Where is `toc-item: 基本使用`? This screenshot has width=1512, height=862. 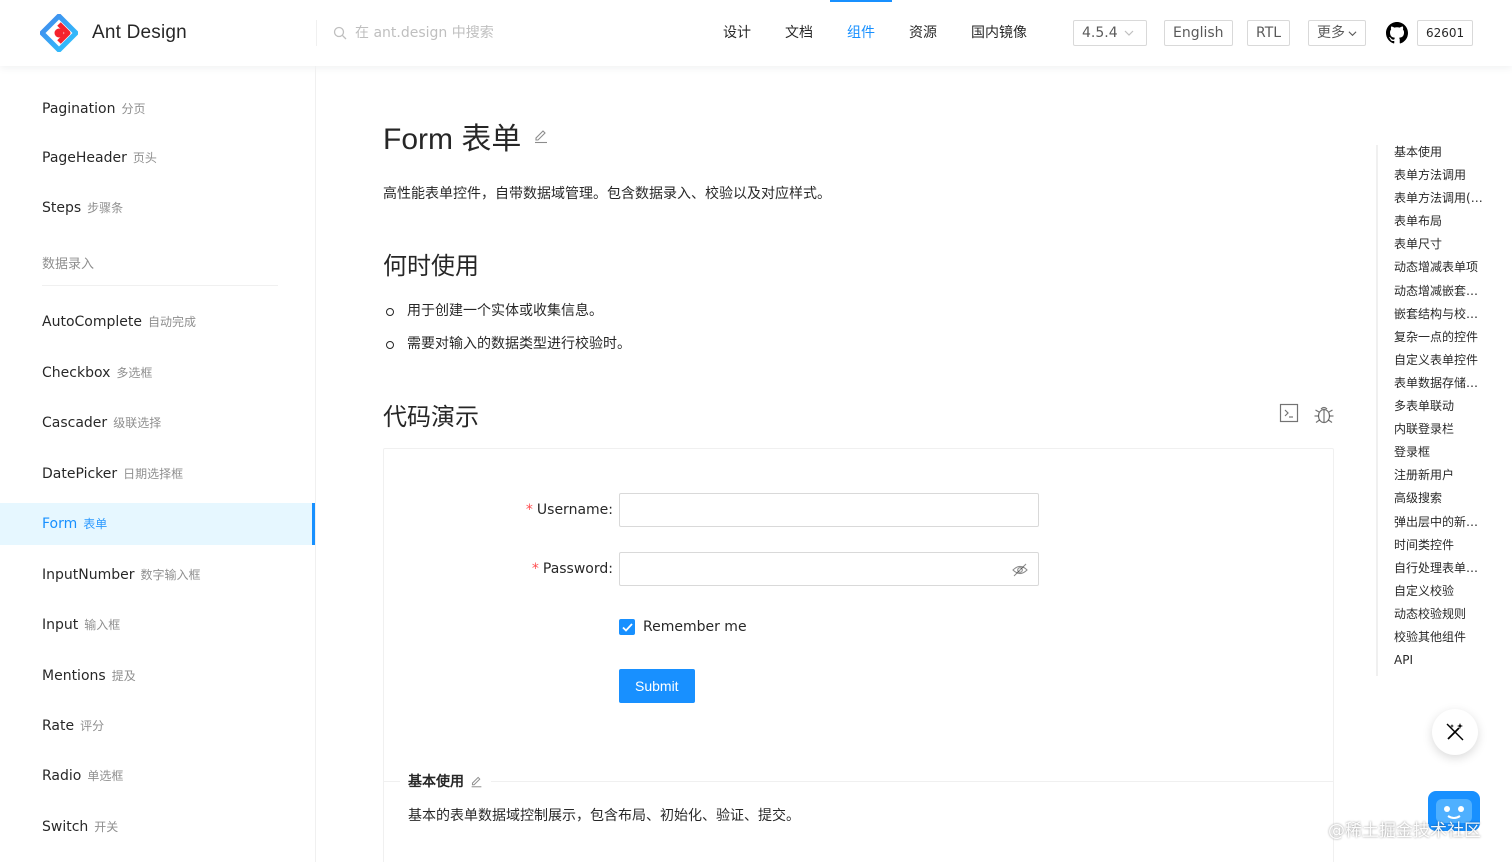
toc-item: 基本使用 is located at coordinates (1440, 156).